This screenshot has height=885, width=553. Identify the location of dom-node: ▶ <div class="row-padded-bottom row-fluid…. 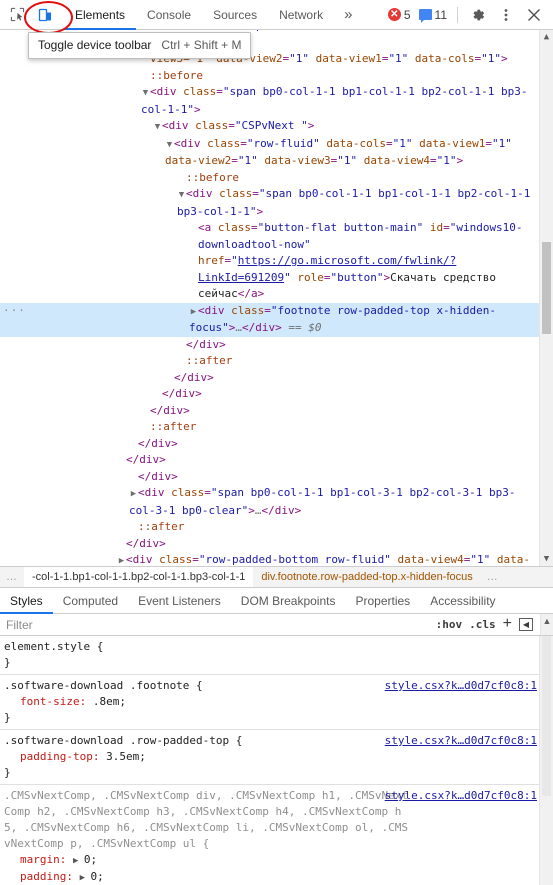
(269, 559).